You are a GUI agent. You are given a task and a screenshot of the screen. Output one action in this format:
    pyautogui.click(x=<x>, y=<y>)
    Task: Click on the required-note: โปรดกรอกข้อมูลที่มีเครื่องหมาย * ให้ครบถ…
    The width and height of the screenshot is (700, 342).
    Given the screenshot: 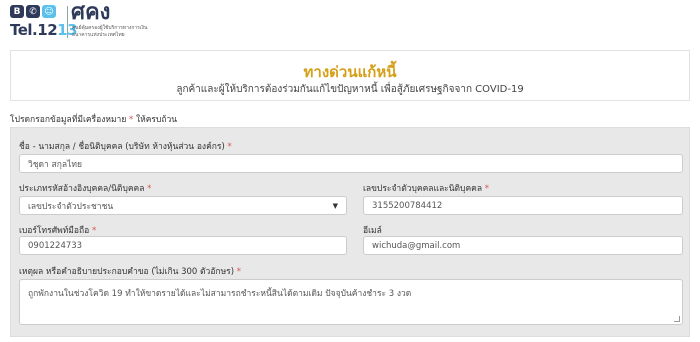 What is the action you would take?
    pyautogui.click(x=93, y=119)
    